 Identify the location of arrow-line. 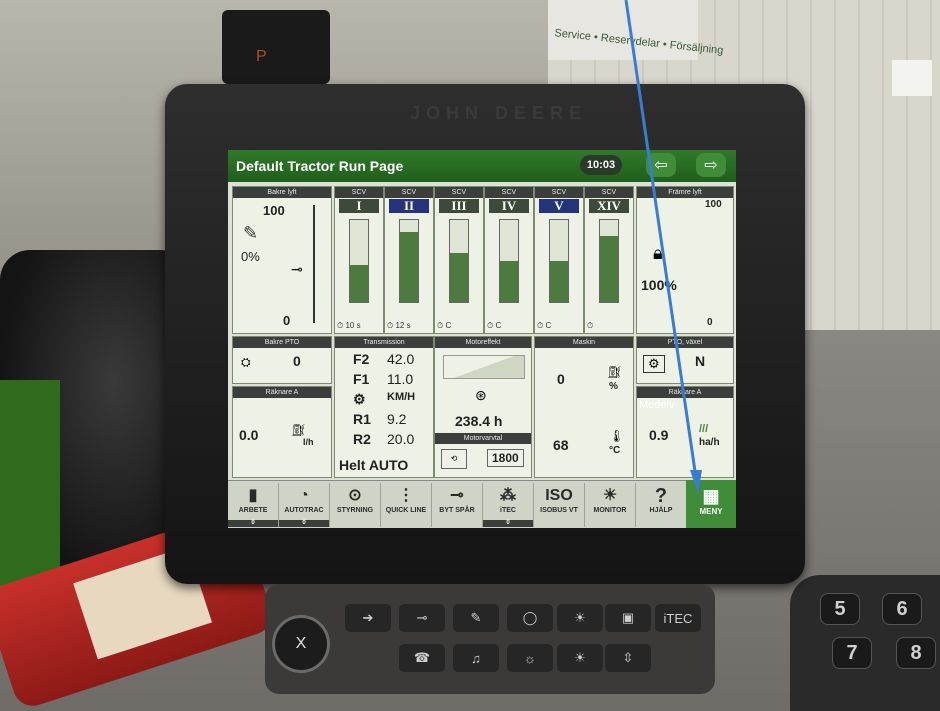
(661, 239).